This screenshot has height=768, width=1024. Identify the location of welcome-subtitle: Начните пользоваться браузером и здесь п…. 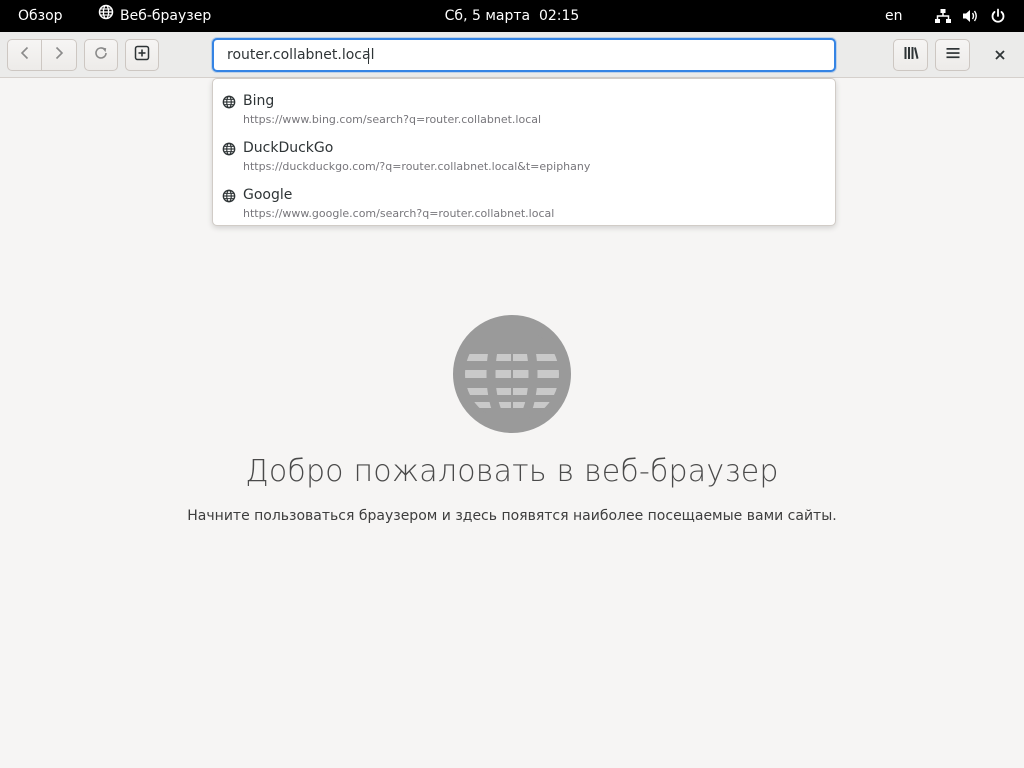
(512, 516).